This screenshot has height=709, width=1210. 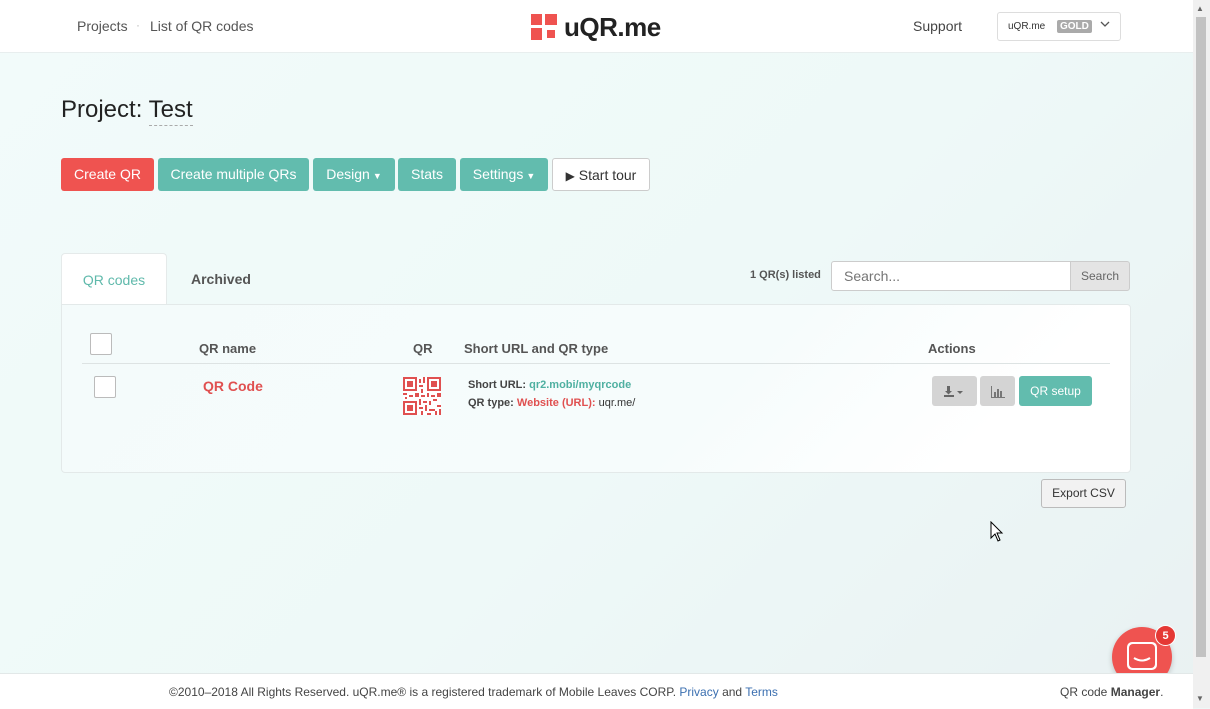 I want to click on start-tour-label: Start tour, so click(x=607, y=175).